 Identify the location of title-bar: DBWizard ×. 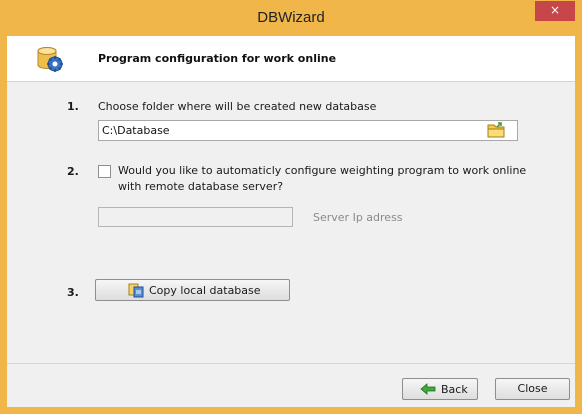
(291, 18).